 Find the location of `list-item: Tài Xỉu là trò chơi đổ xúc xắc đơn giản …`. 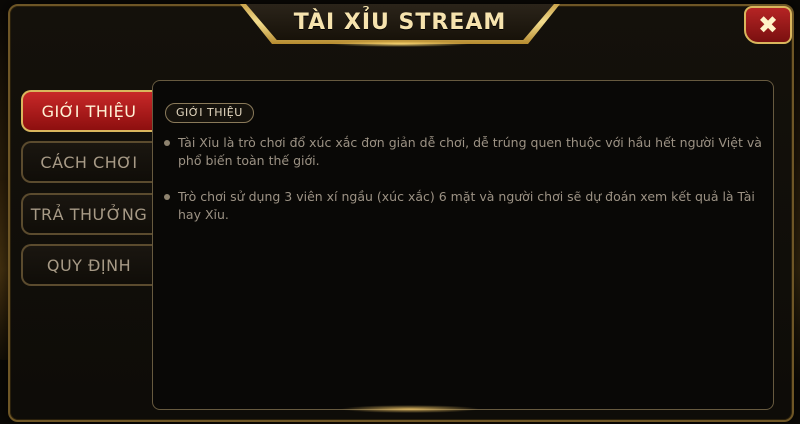

list-item: Tài Xỉu là trò chơi đổ xúc xắc đơn giản … is located at coordinates (471, 152).